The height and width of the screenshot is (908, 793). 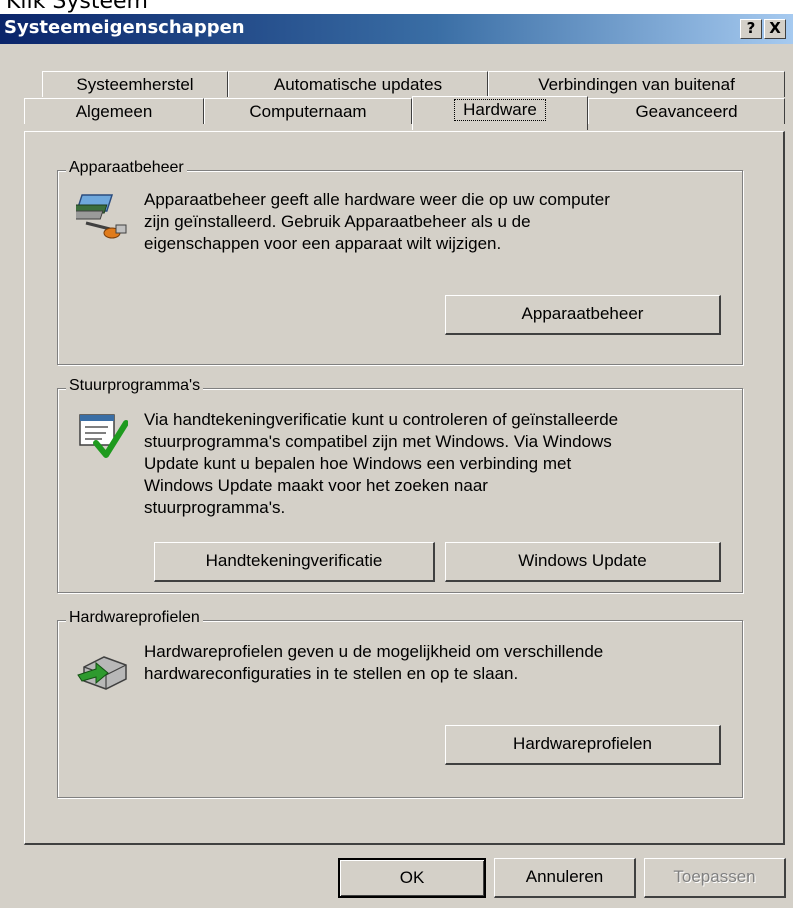 I want to click on device-manager-button: Apparaatbeheer, so click(x=583, y=315).